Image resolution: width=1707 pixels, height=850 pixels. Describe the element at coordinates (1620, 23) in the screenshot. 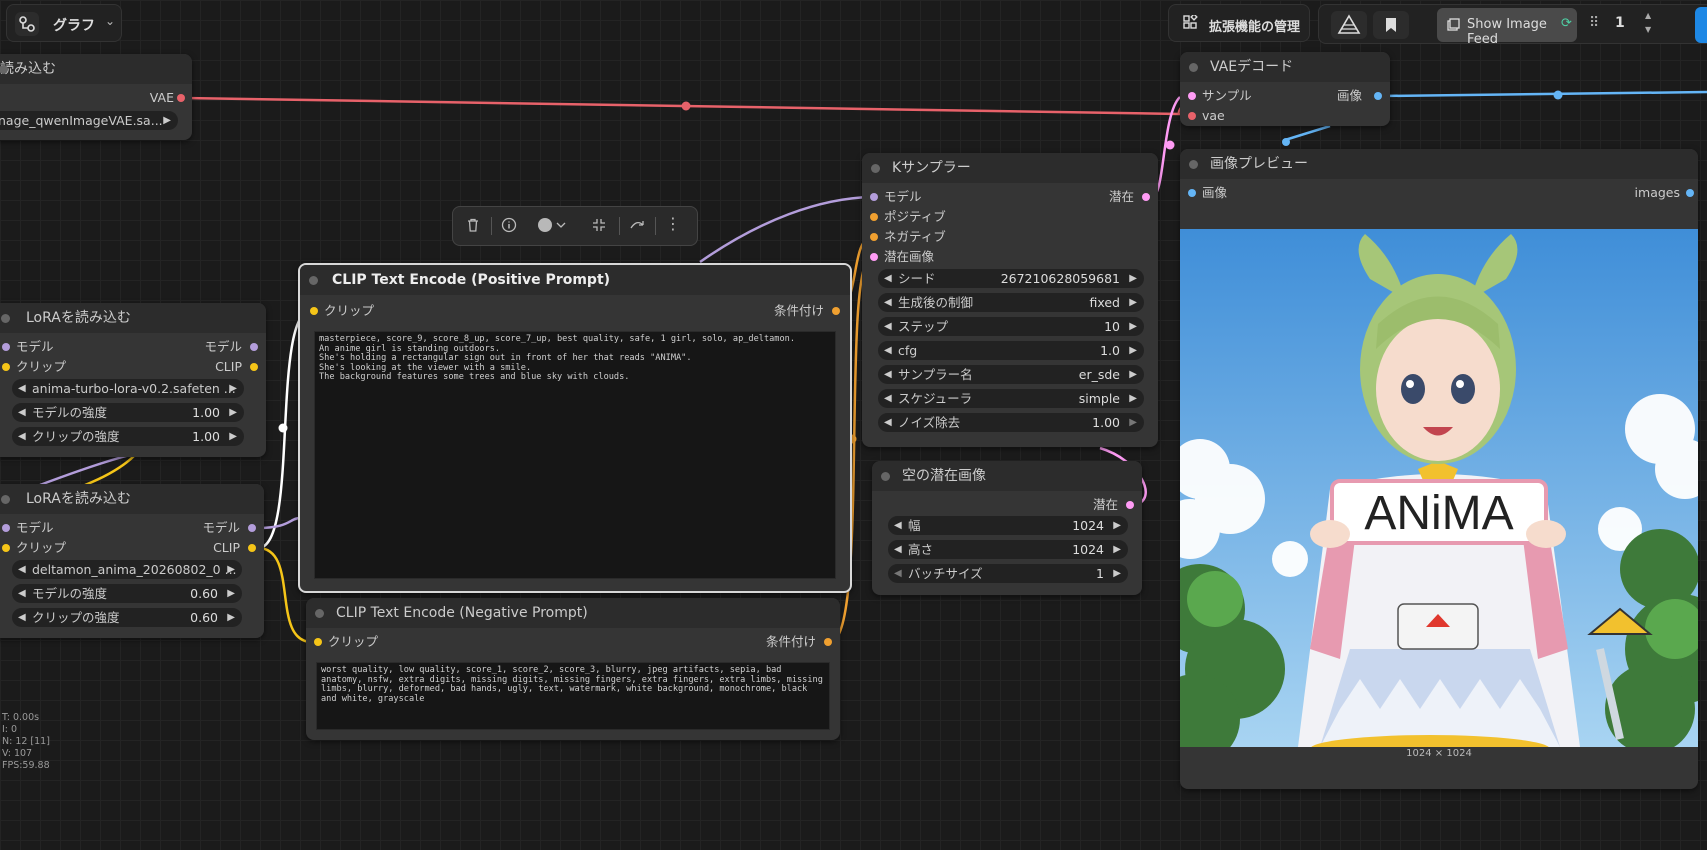

I see `queue-count-input: 1` at that location.